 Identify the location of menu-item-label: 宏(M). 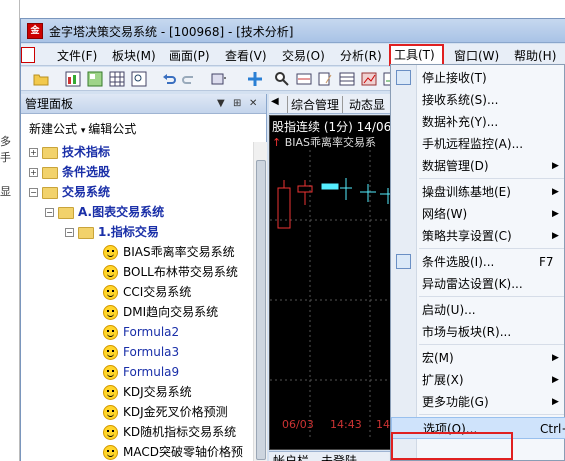
(438, 358).